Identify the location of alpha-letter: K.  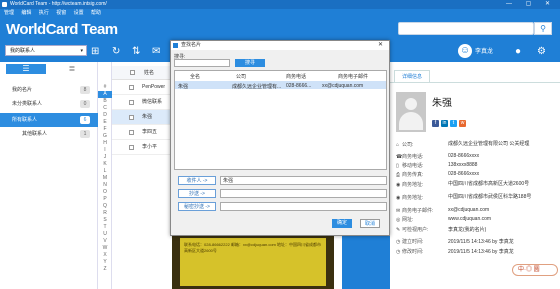
(105, 164).